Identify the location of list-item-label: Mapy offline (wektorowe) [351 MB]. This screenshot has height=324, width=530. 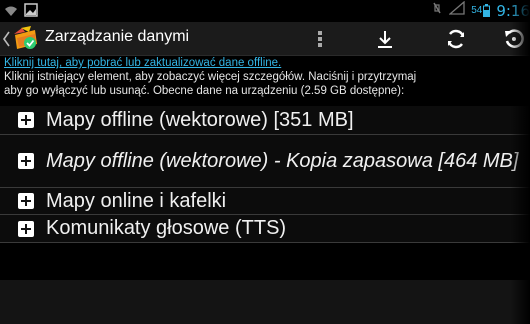
(200, 119).